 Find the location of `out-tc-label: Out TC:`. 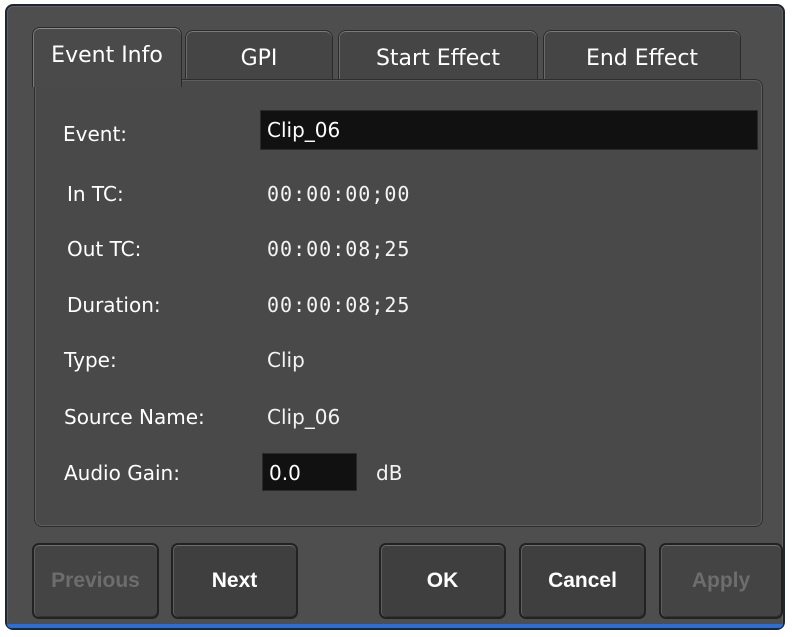

out-tc-label: Out TC: is located at coordinates (104, 249).